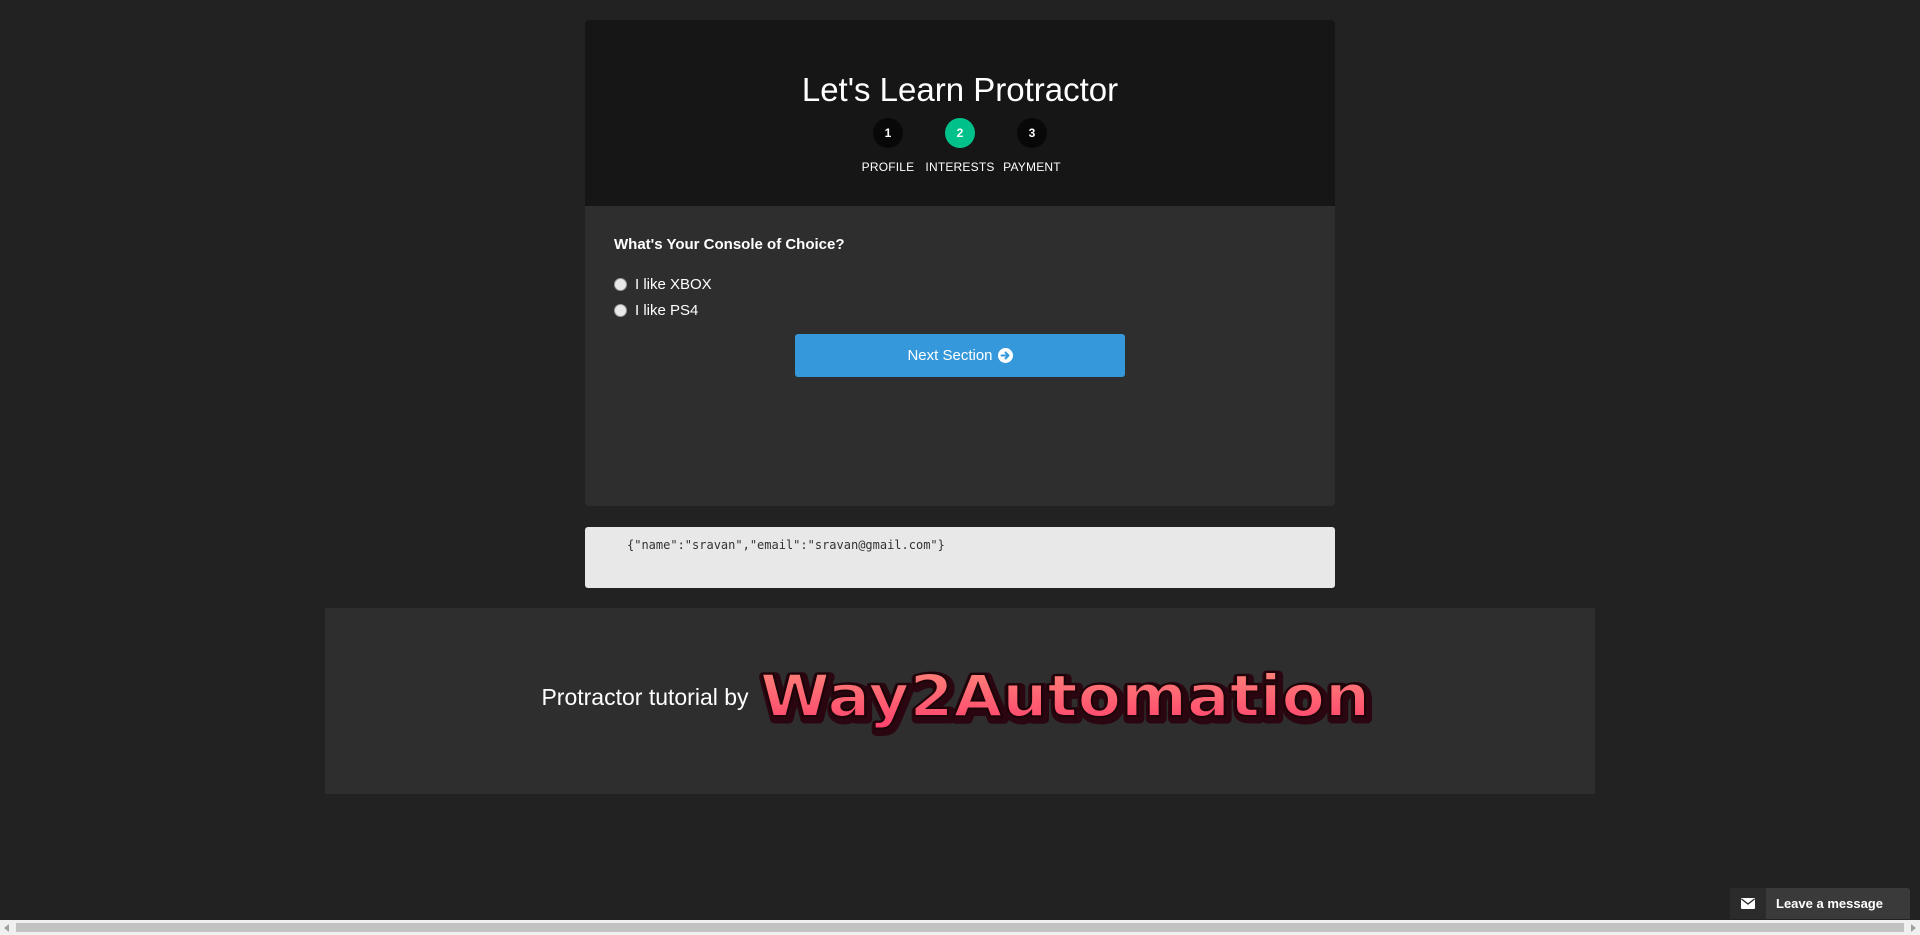 Image resolution: width=1920 pixels, height=935 pixels. I want to click on form-title: Let's Learn Protractor, so click(960, 89).